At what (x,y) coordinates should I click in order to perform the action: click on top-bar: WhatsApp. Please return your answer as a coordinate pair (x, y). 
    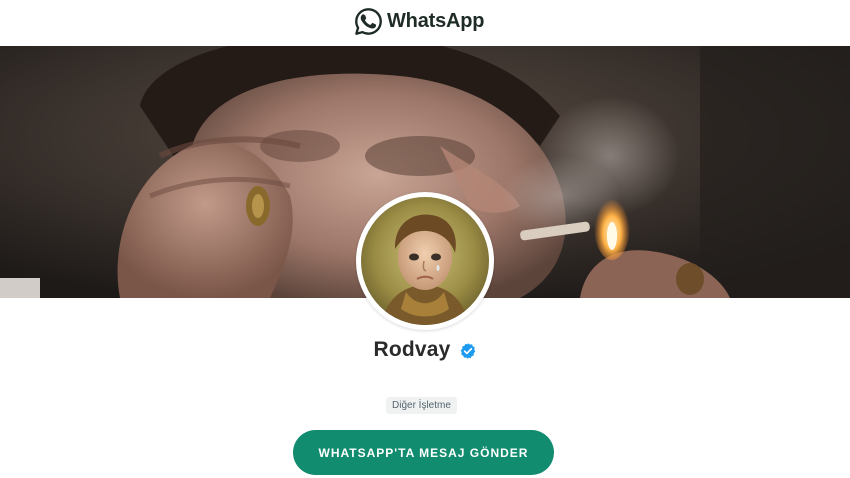
    Looking at the image, I should click on (425, 23).